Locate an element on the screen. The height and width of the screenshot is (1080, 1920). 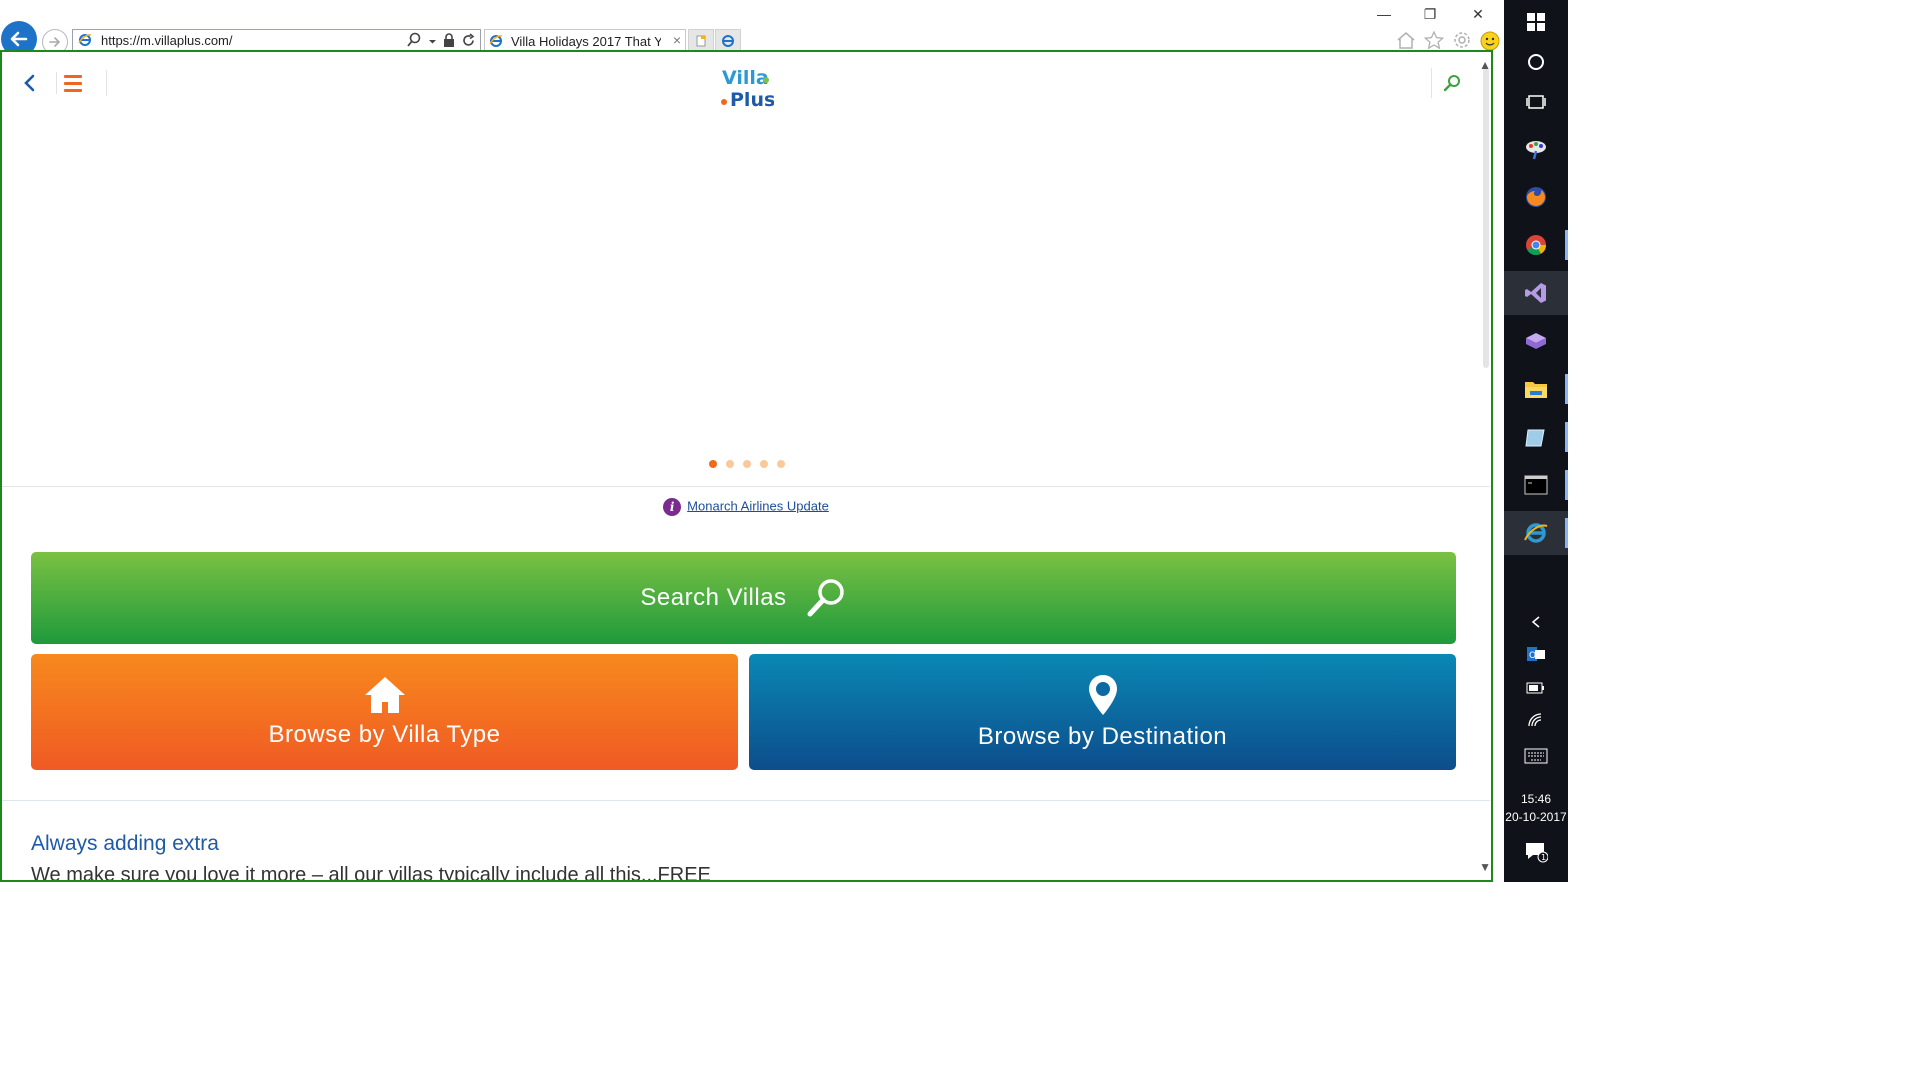
terminal-icon is located at coordinates (1536, 485).